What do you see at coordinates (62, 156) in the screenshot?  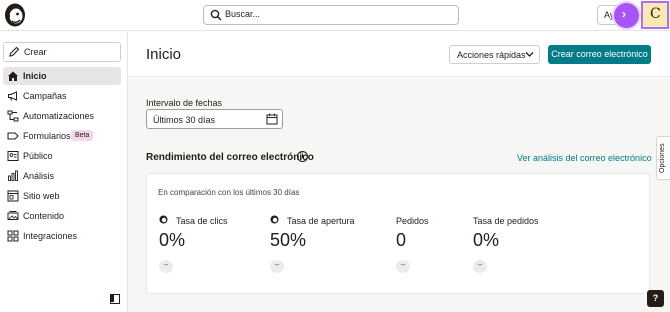 I see `sidebar-item-publico: Público` at bounding box center [62, 156].